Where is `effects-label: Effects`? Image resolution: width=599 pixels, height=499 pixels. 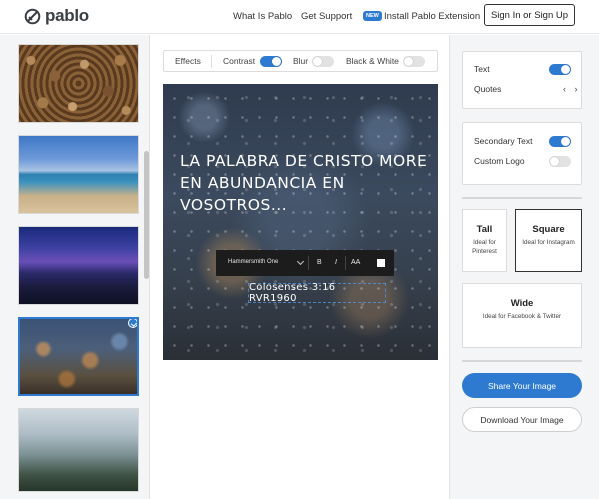
effects-label: Effects is located at coordinates (188, 61).